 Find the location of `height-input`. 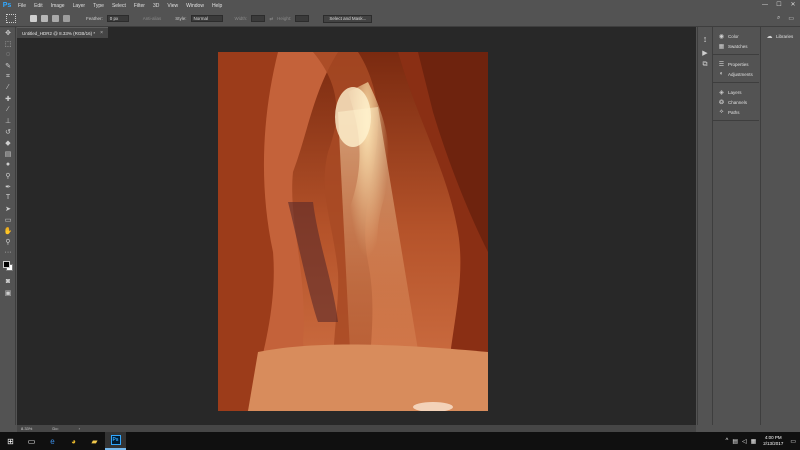

height-input is located at coordinates (302, 18).